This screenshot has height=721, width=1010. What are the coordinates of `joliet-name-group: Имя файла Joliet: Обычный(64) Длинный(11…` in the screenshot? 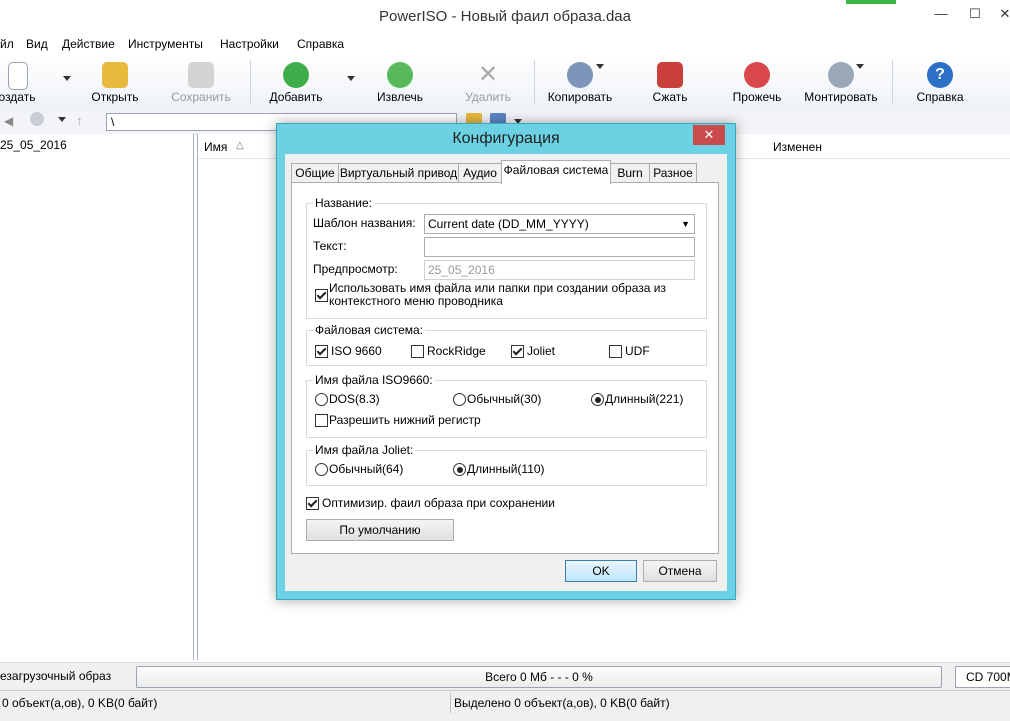 It's located at (506, 464).